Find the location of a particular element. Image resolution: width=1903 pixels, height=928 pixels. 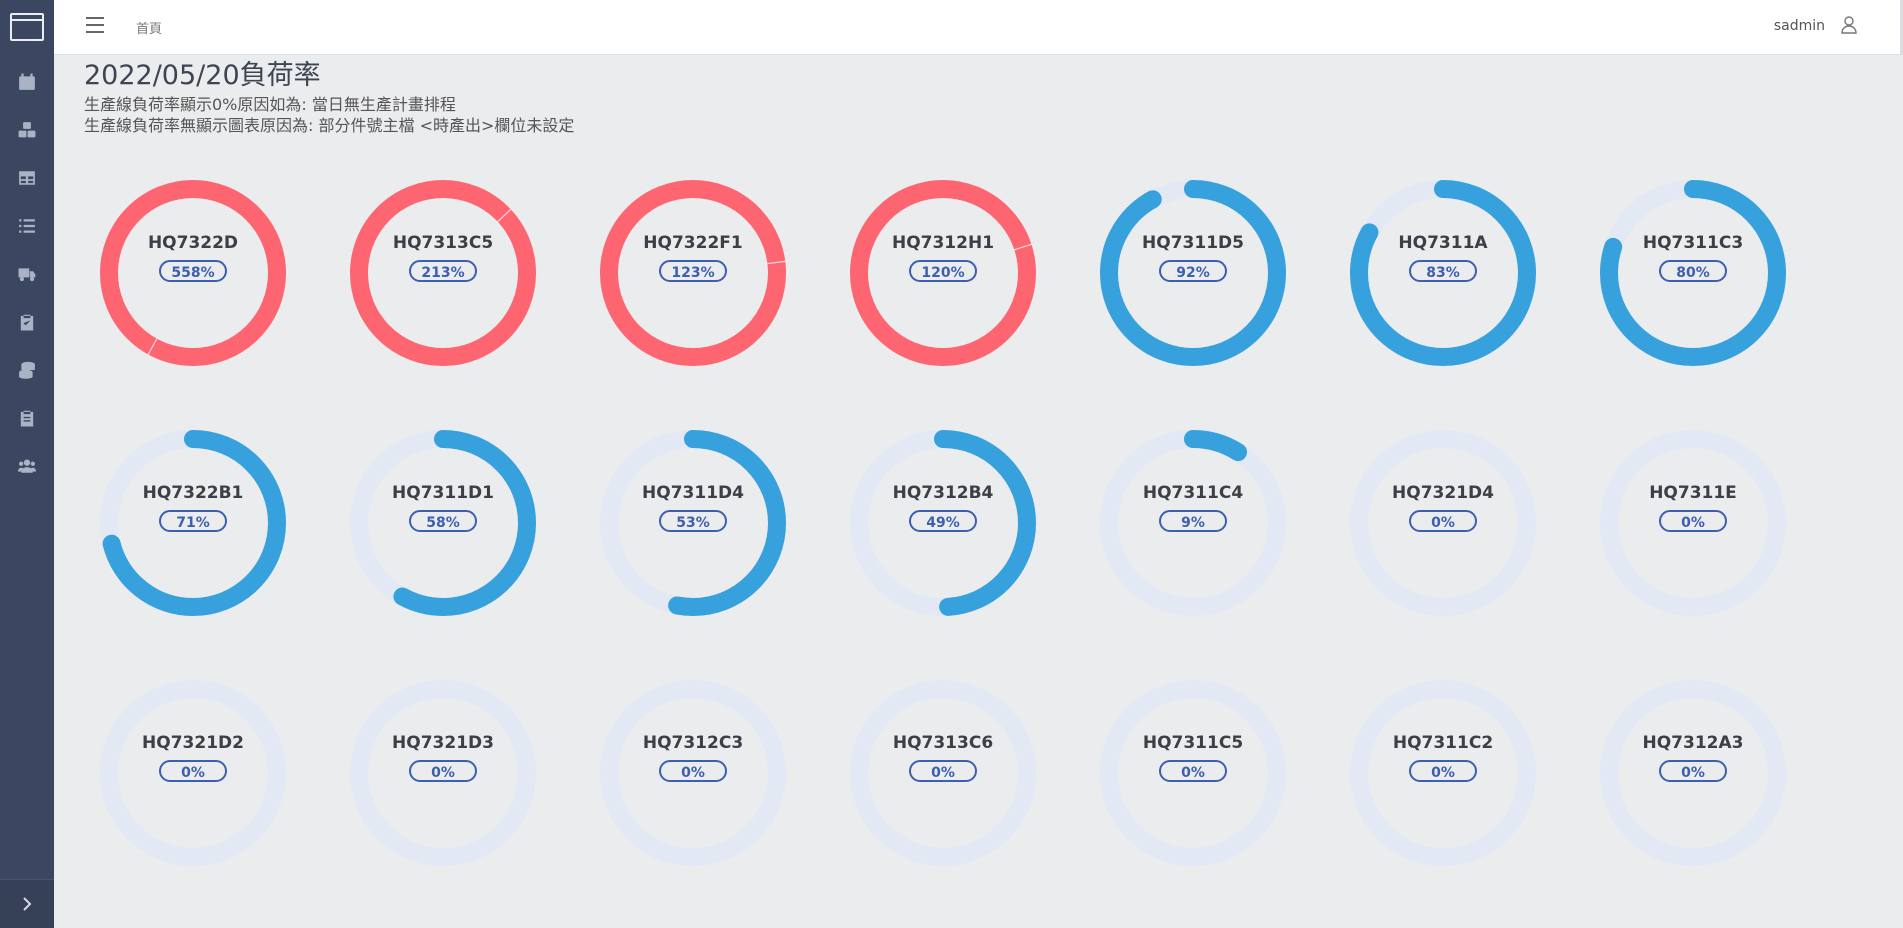

load-gauge-card: HQ7311C3 80% is located at coordinates (1693, 273).